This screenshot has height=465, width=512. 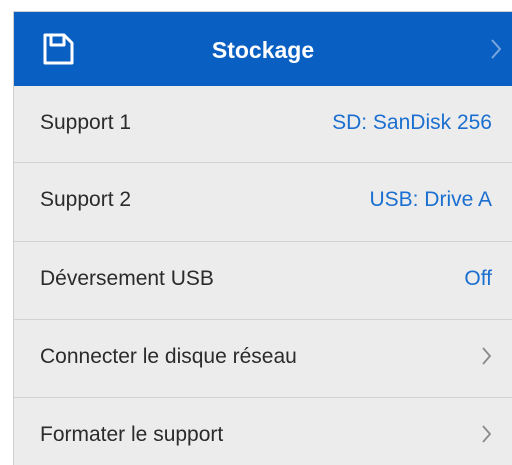 I want to click on format-media-label: Formater le support, so click(x=132, y=434).